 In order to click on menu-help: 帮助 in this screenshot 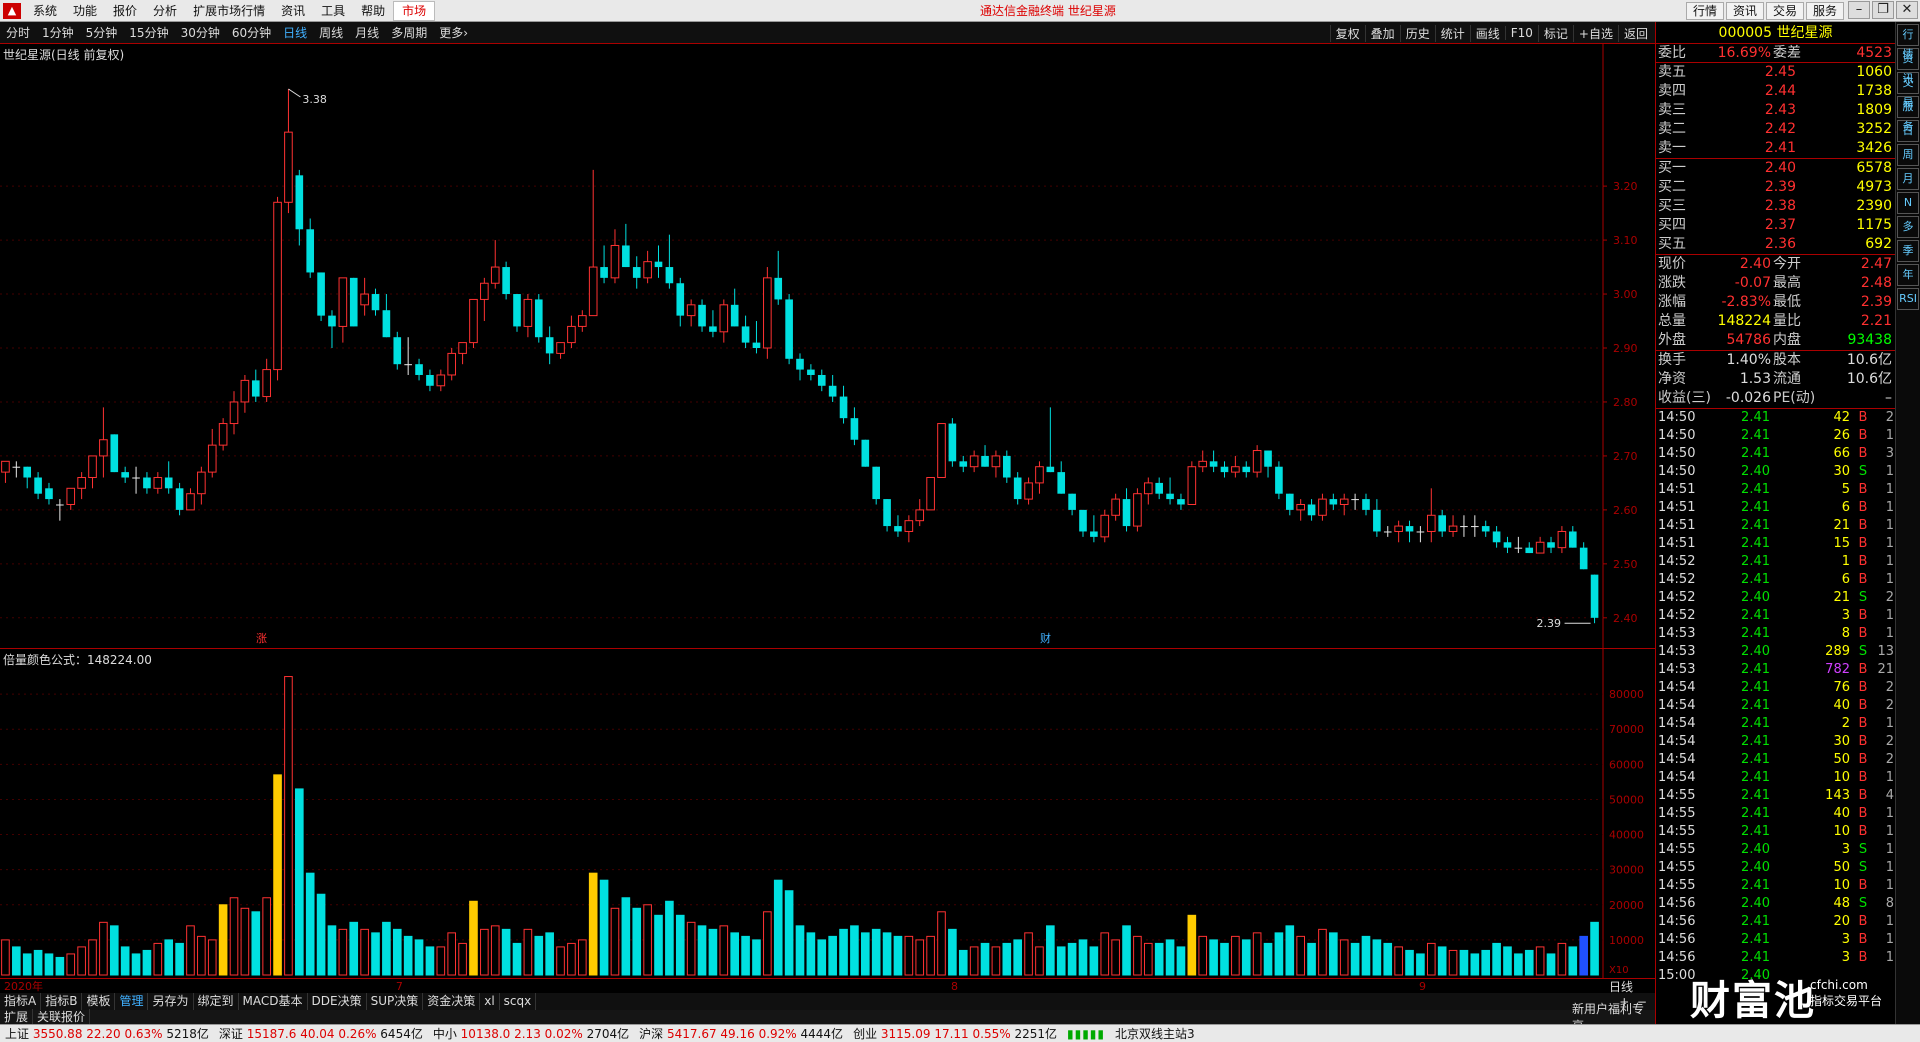, I will do `click(373, 11)`.